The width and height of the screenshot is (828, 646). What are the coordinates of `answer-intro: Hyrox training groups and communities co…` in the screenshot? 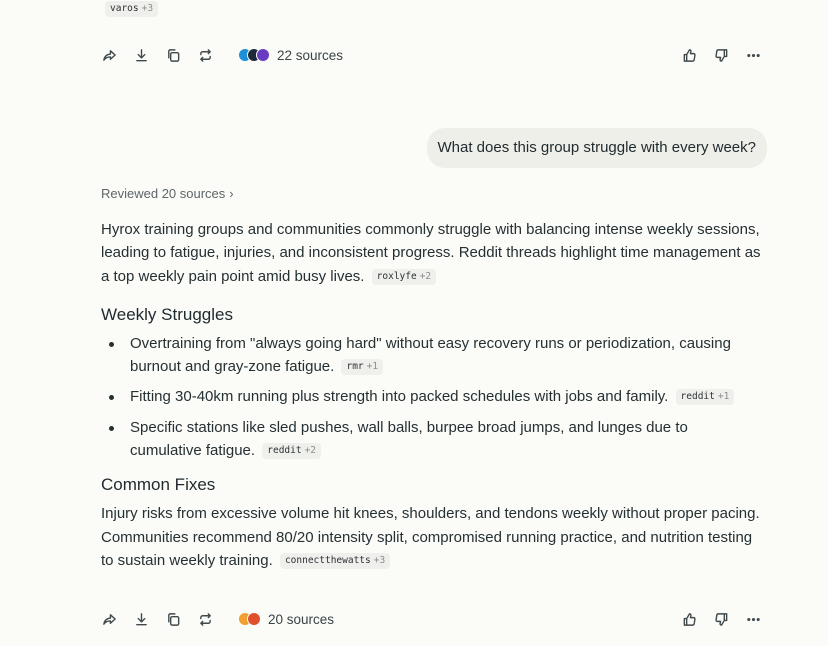 It's located at (431, 253).